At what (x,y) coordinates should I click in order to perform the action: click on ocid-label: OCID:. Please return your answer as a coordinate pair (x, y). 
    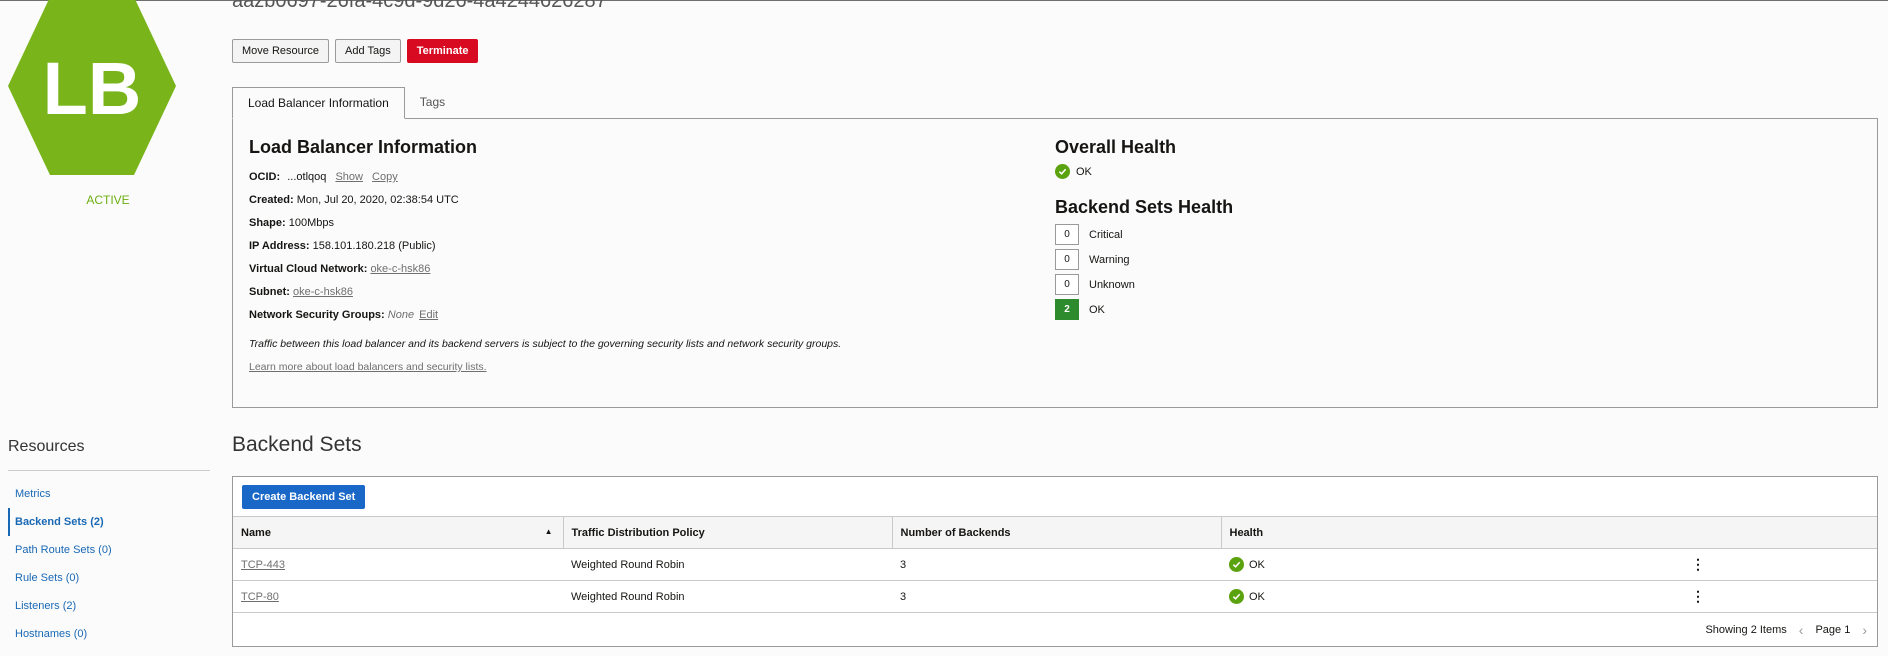
    Looking at the image, I should click on (265, 177).